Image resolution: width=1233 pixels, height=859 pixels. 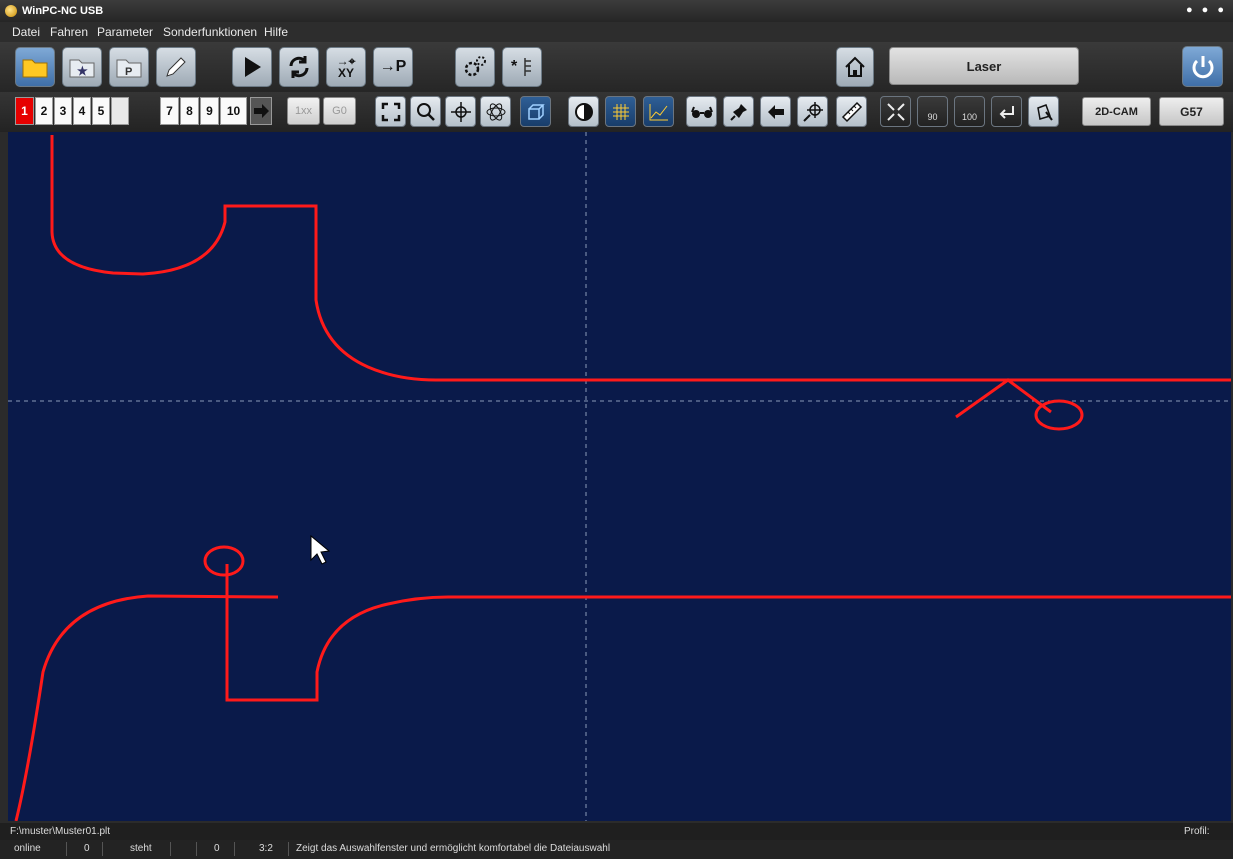 I want to click on laser-mode-button: Laser, so click(x=984, y=66).